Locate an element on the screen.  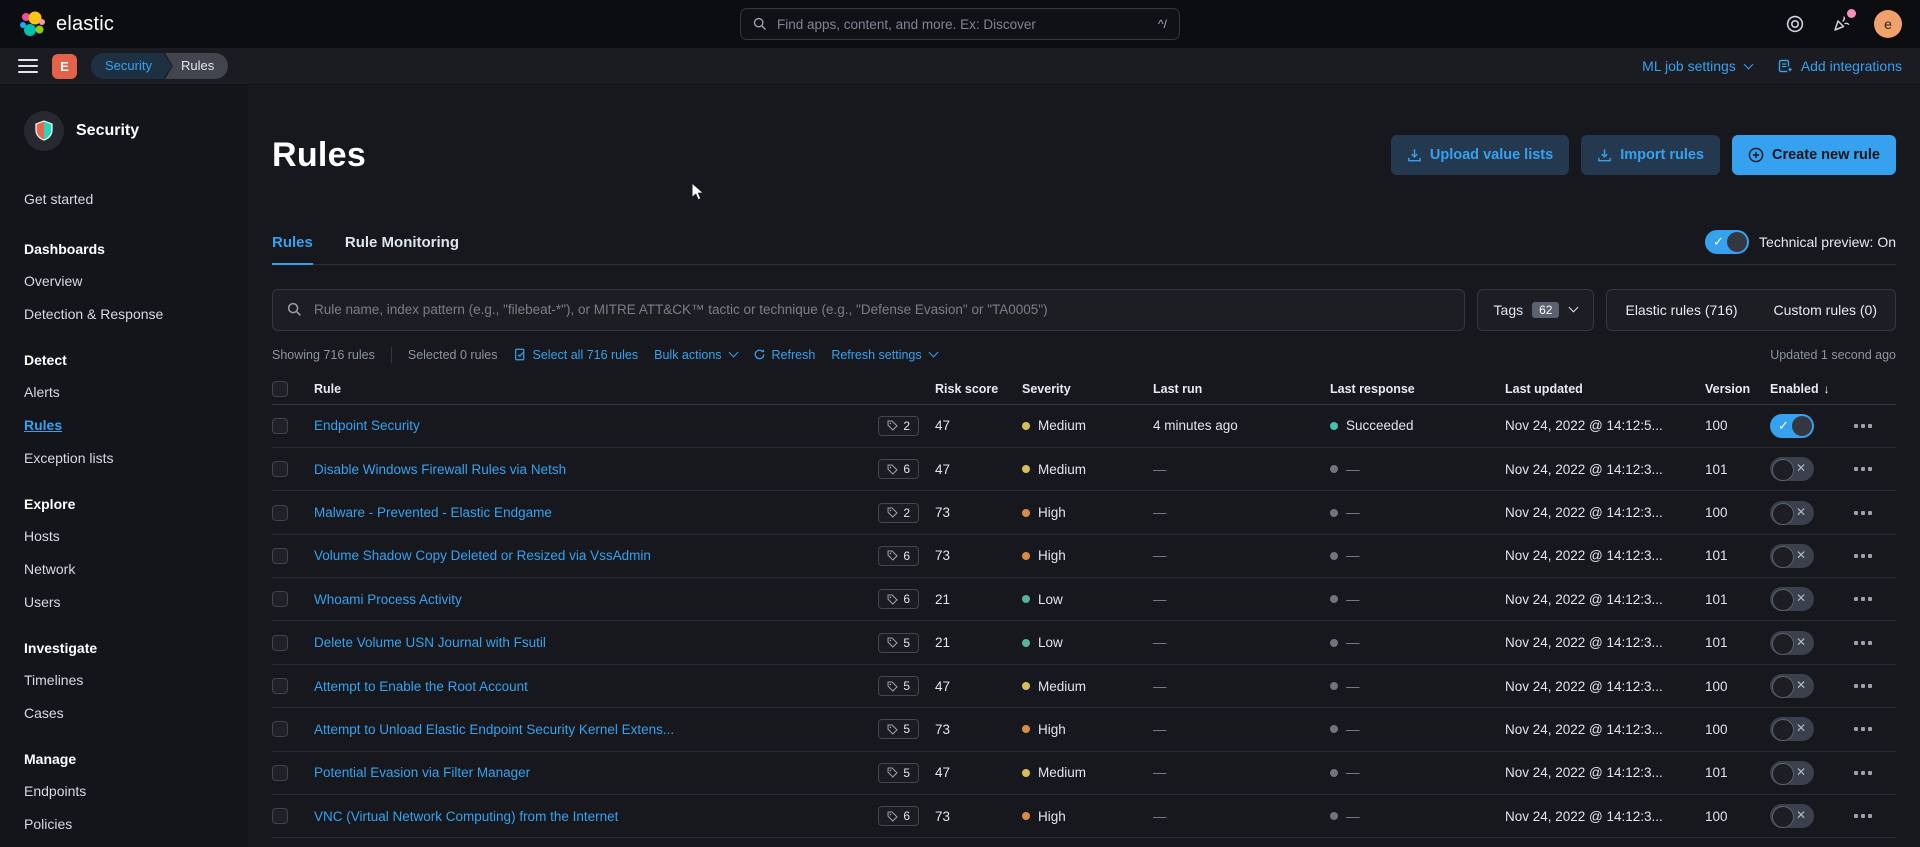
tab-rule-monitoring: Rule Monitoring is located at coordinates (402, 249).